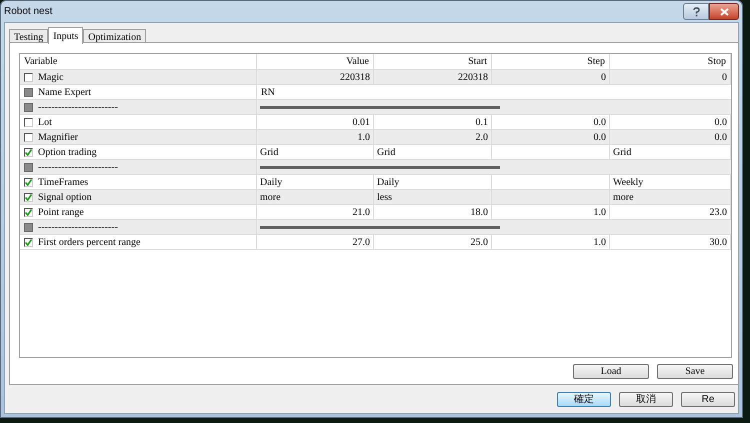 The image size is (750, 423). Describe the element at coordinates (477, 61) in the screenshot. I see `column-header: Start` at that location.